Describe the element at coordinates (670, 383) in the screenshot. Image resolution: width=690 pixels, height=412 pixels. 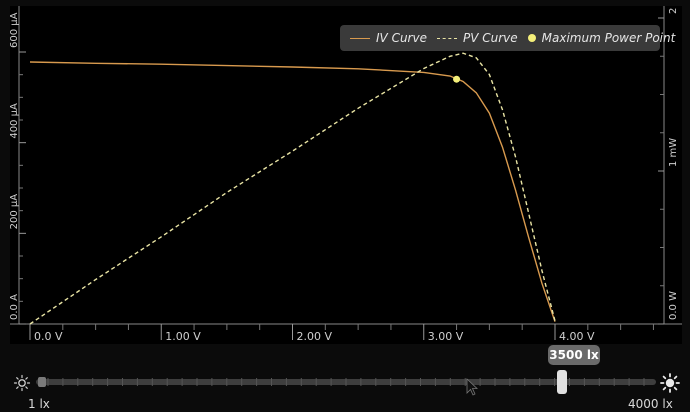
I see `sun-bright-icon` at that location.